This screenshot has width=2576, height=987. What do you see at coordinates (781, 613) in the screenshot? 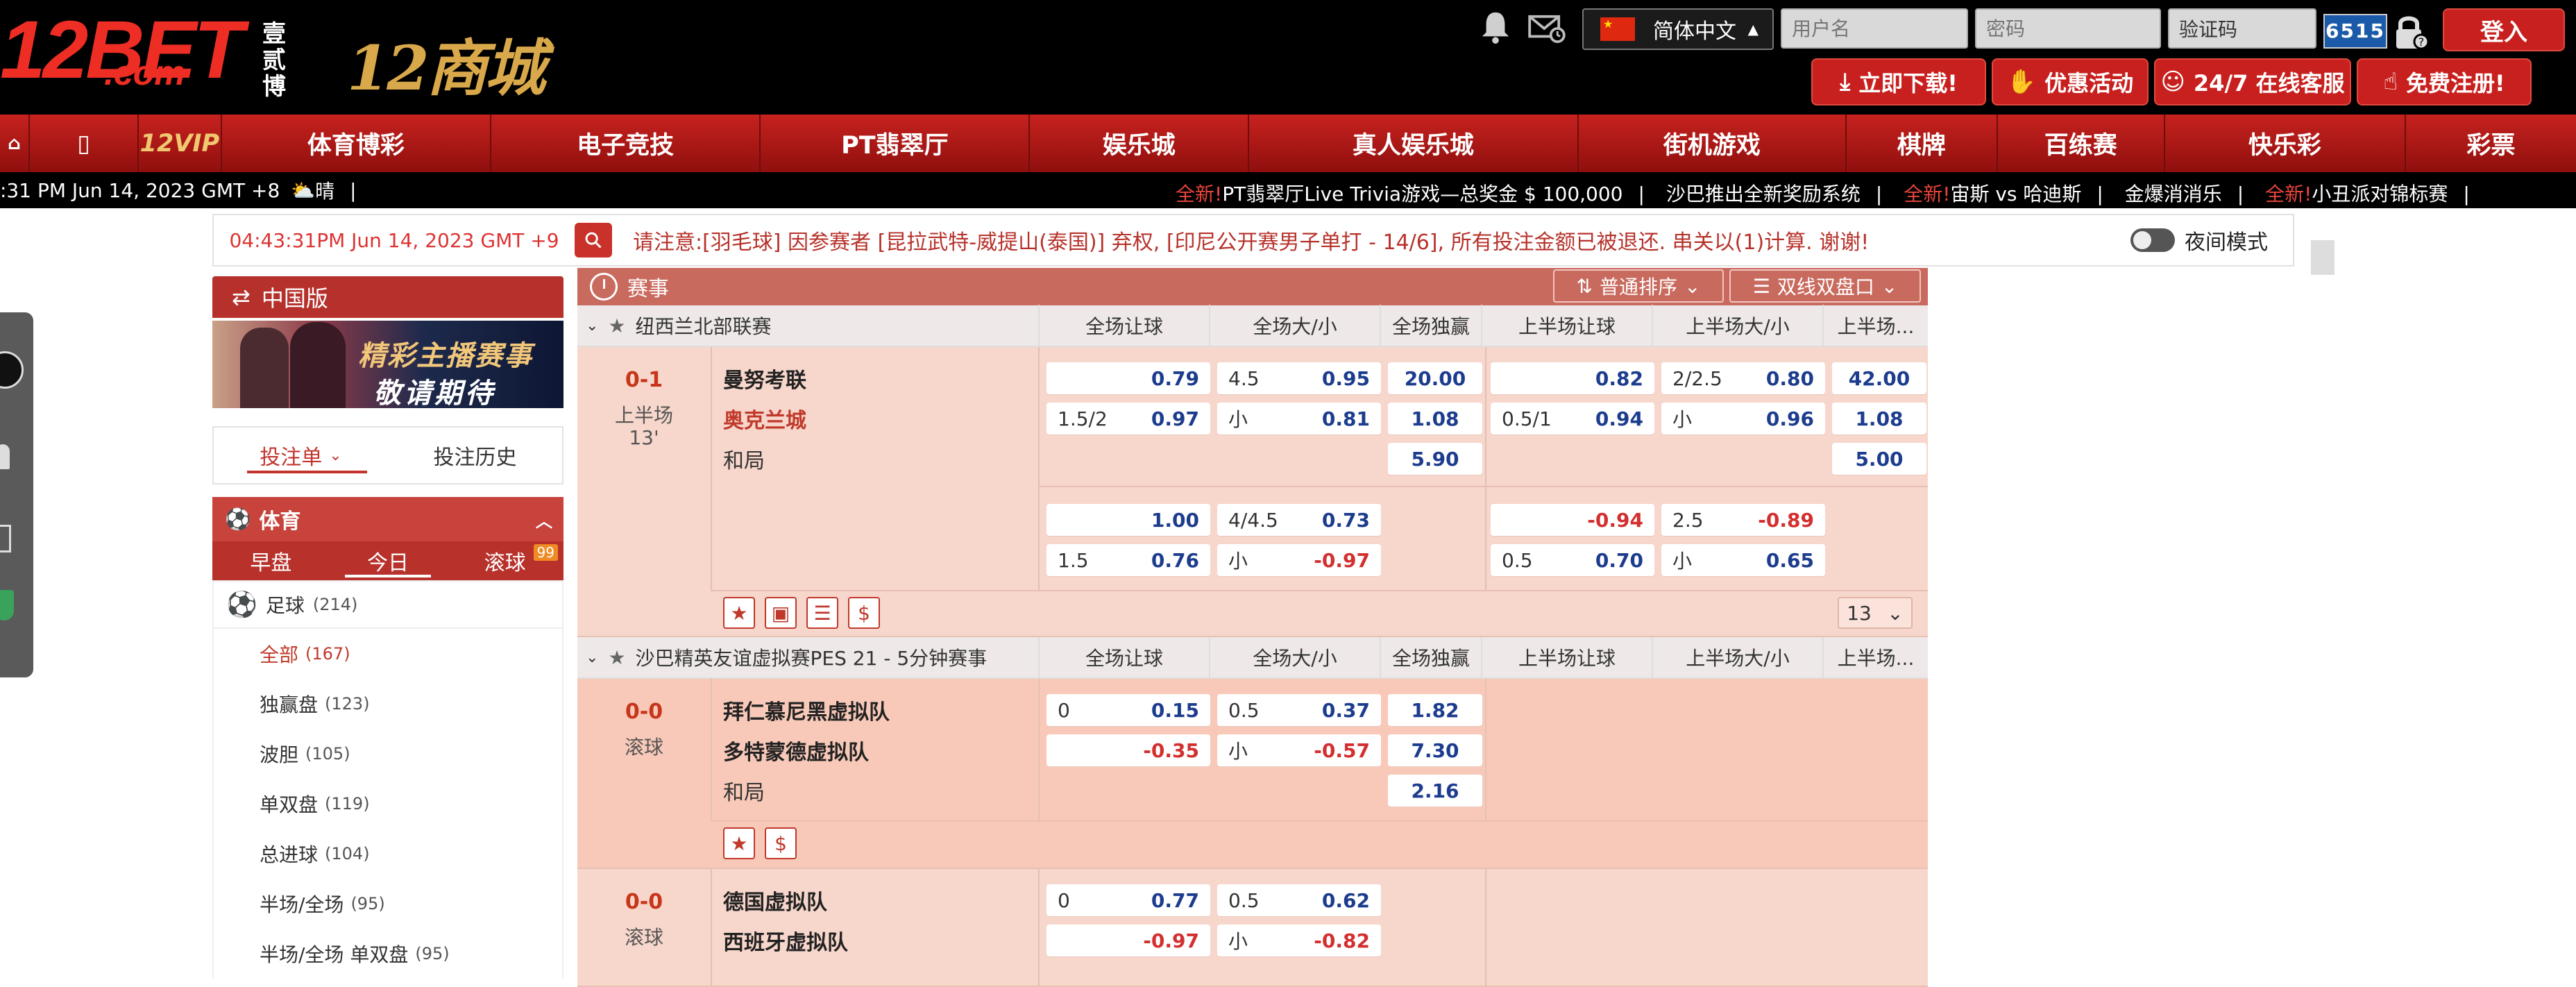
I see `stats-icon: ▣` at bounding box center [781, 613].